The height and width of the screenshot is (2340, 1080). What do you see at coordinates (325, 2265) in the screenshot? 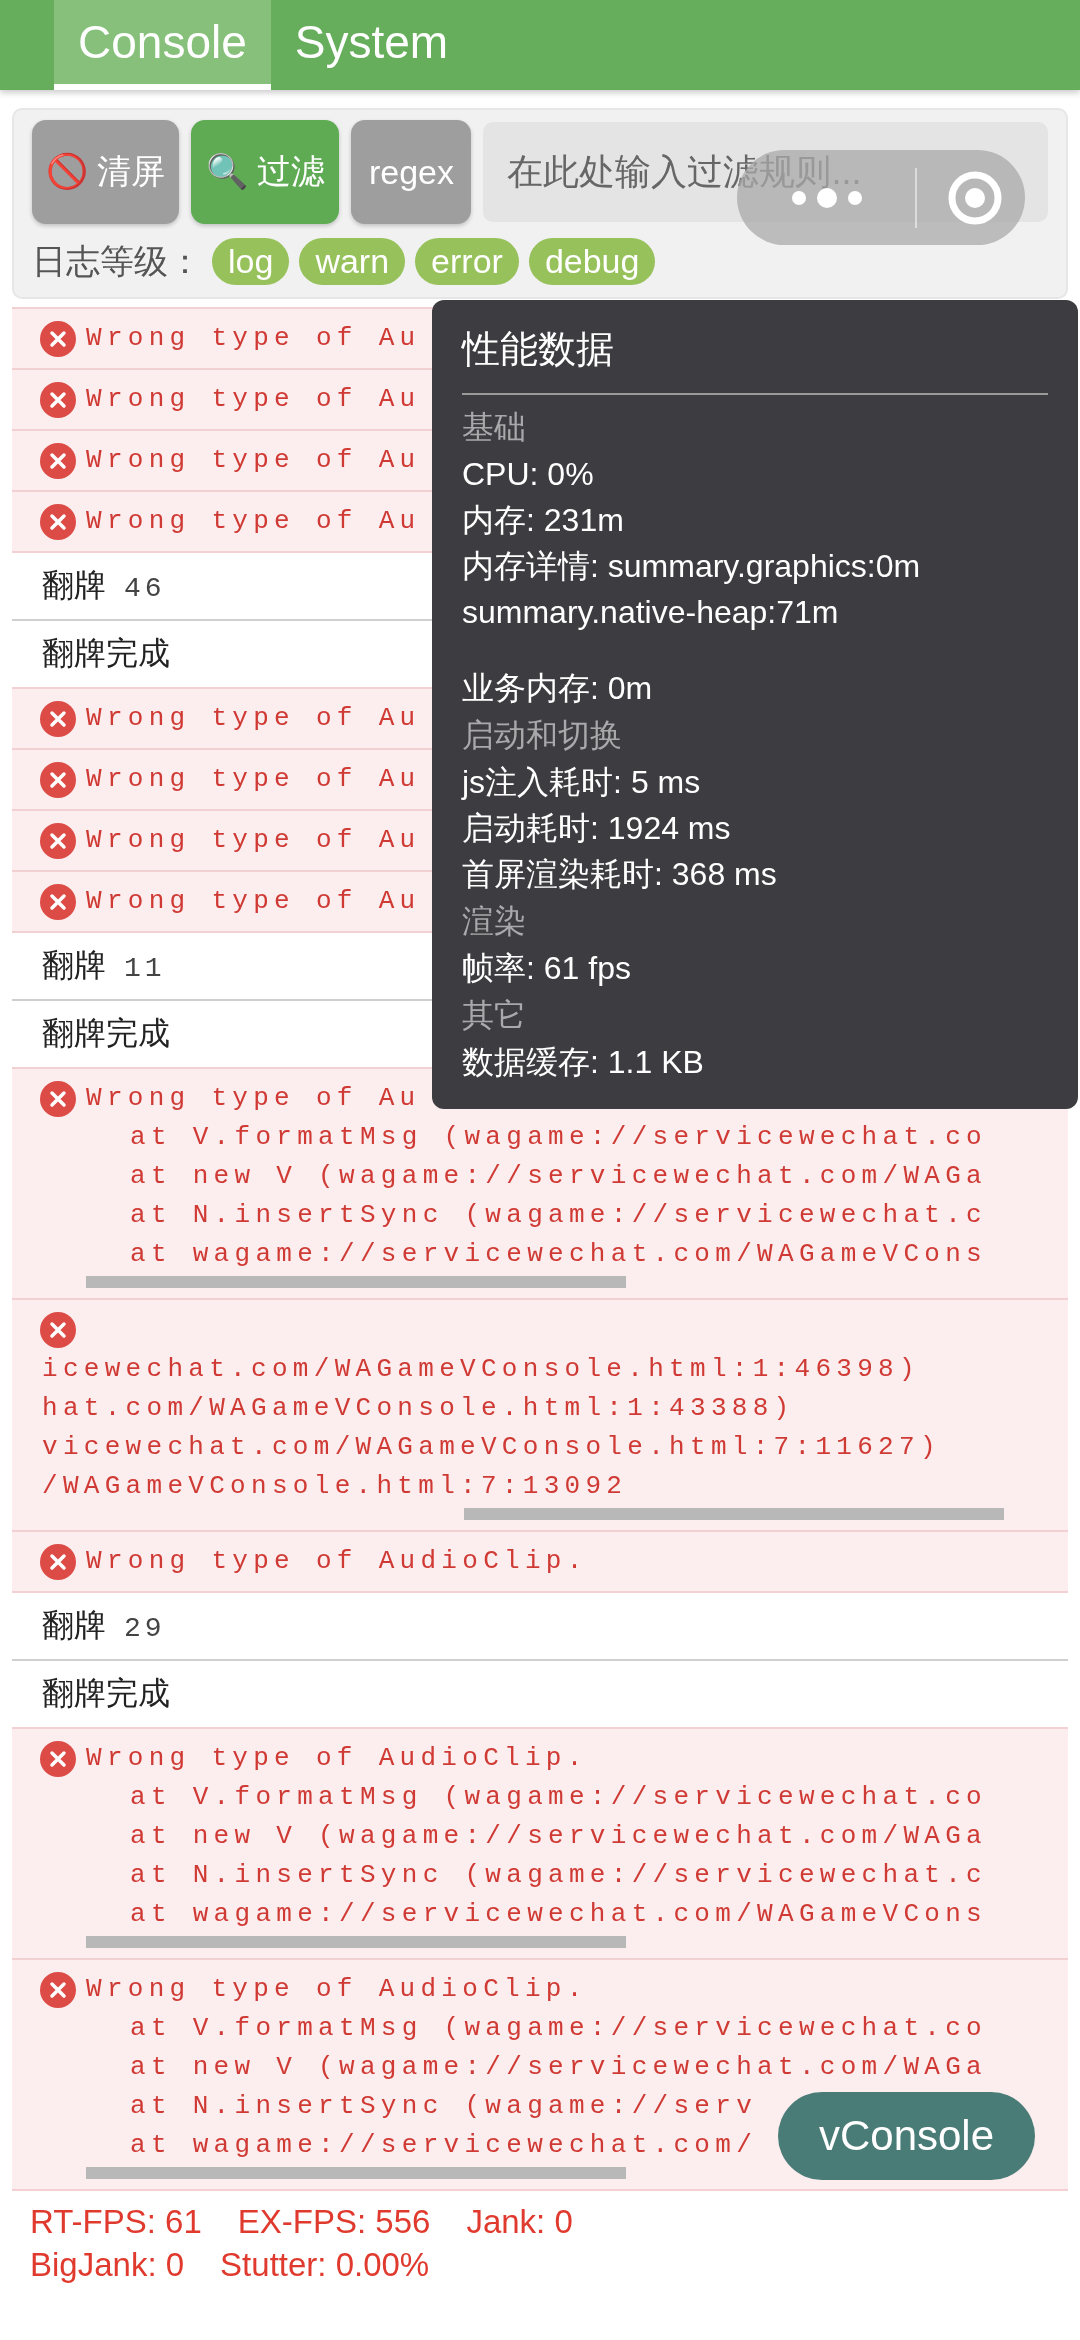
I see `fps-stat: Stutter: 0.00%` at bounding box center [325, 2265].